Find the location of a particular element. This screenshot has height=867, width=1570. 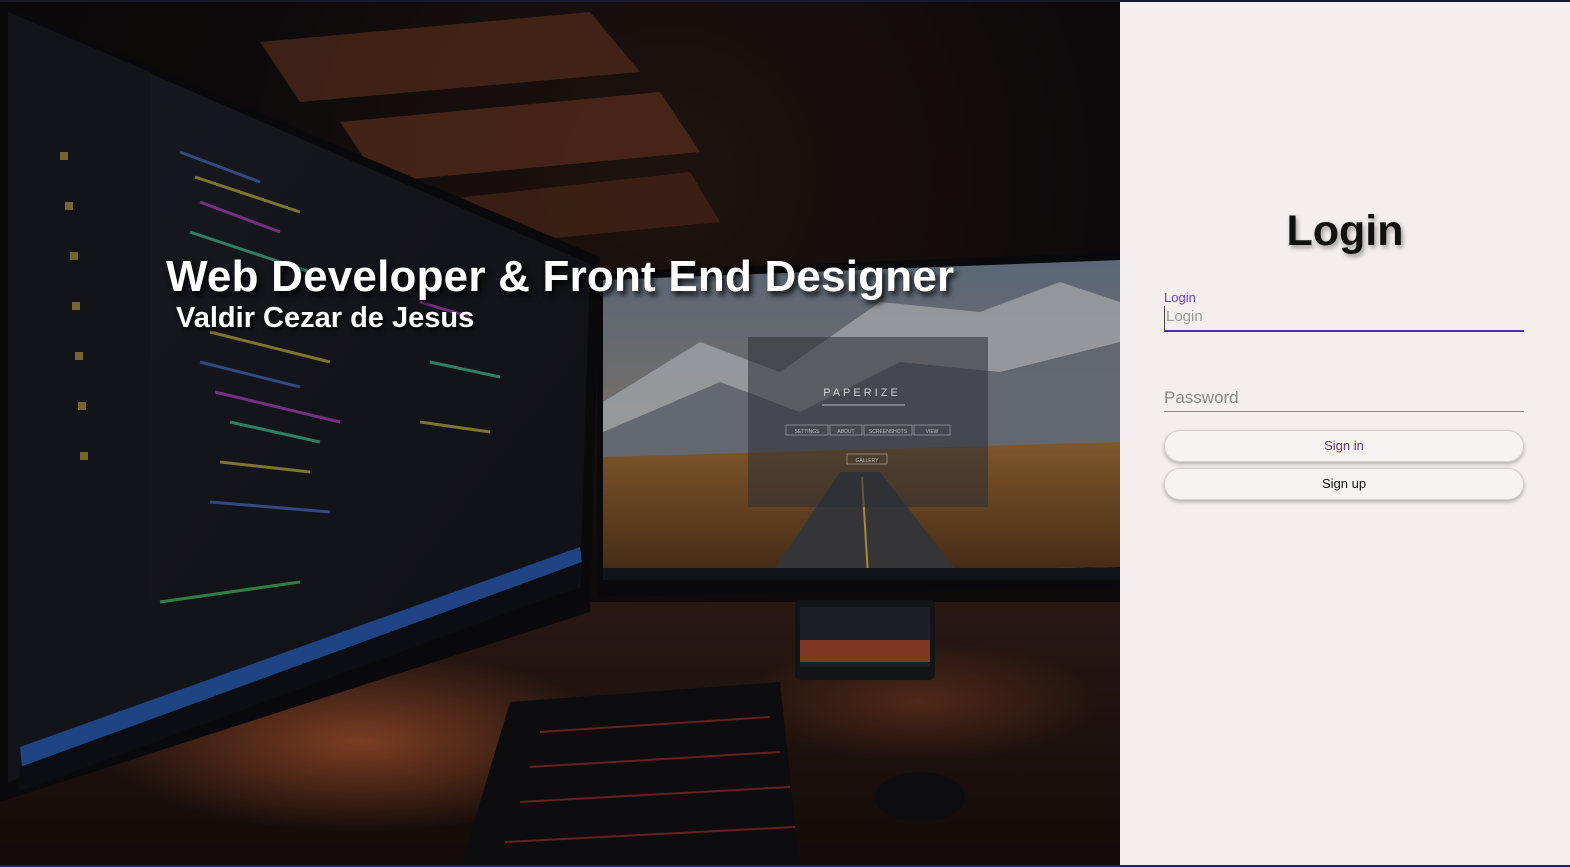

password-field is located at coordinates (1344, 398).